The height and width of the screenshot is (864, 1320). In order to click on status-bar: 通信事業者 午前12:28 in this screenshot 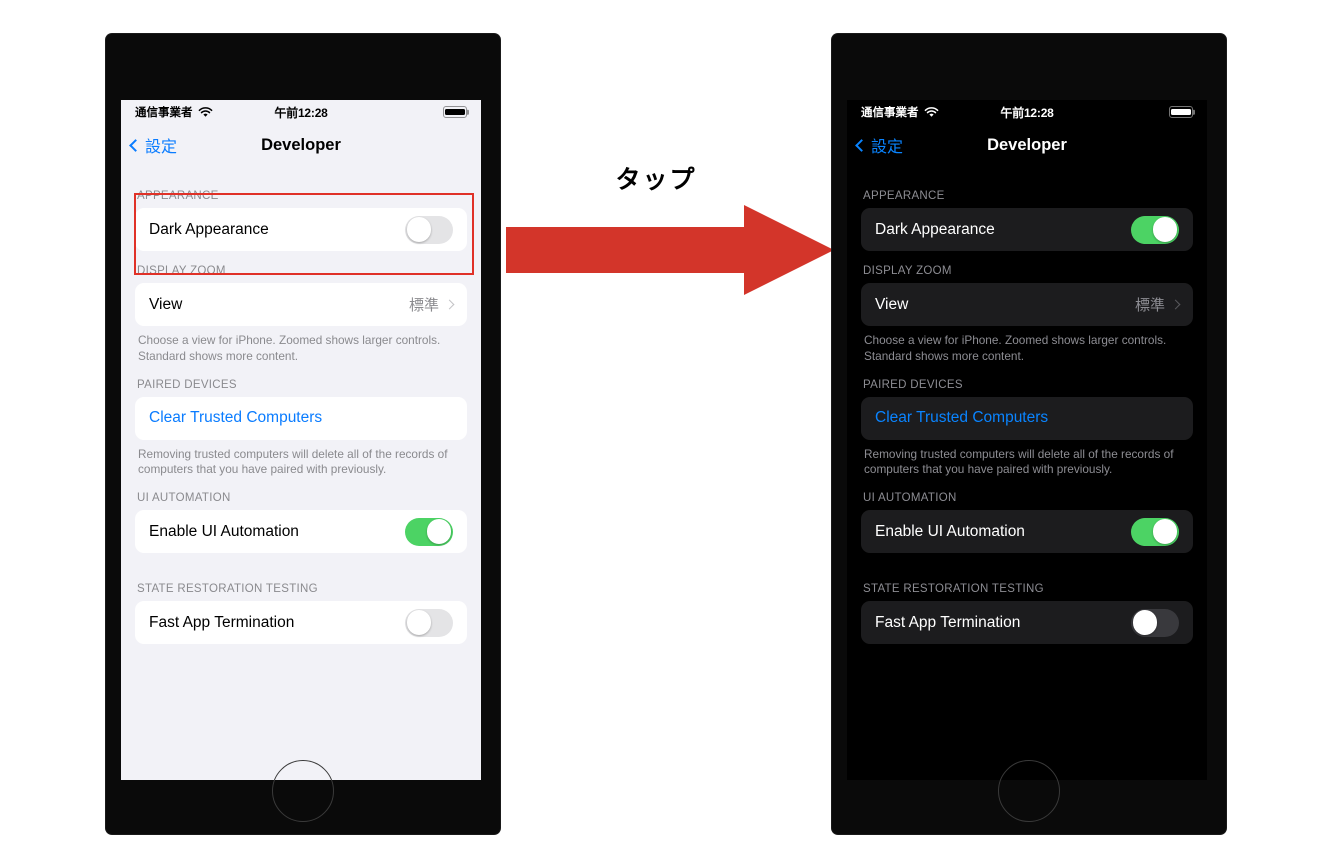, I will do `click(301, 112)`.